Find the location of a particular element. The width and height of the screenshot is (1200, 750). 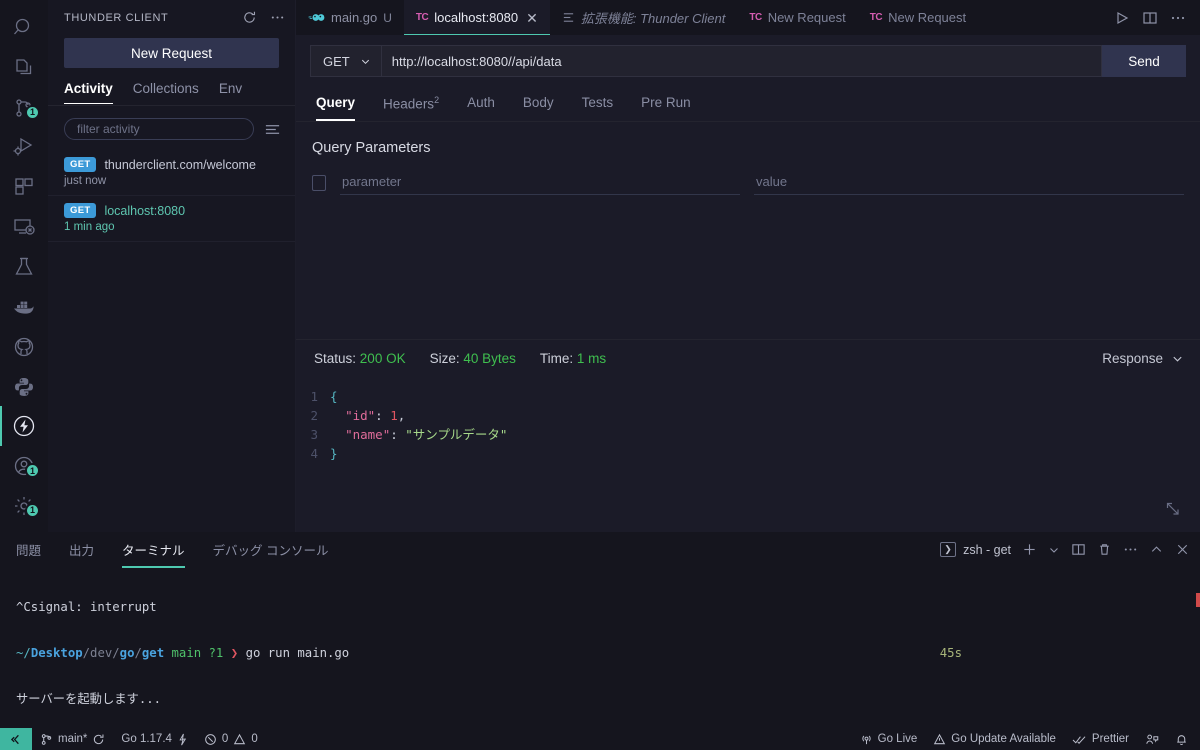

response-code: 1 { 2 "id": 1, 3 "name": "サンプルデータ" 4 } is located at coordinates (748, 425).